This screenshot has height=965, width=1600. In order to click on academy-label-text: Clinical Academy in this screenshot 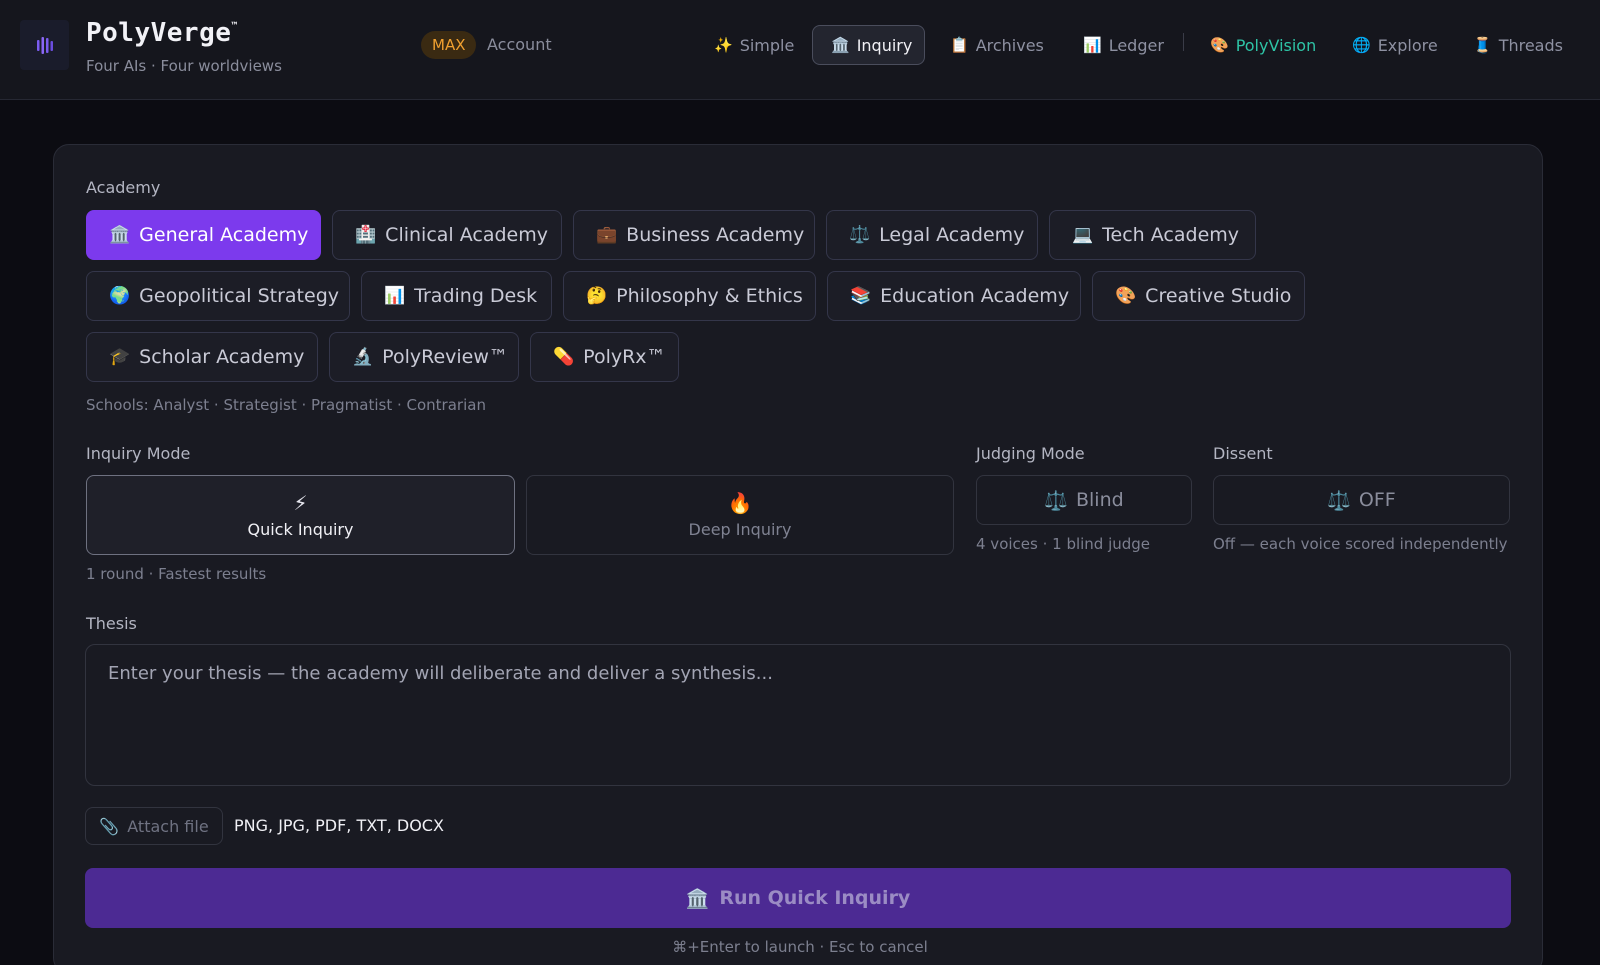, I will do `click(466, 235)`.